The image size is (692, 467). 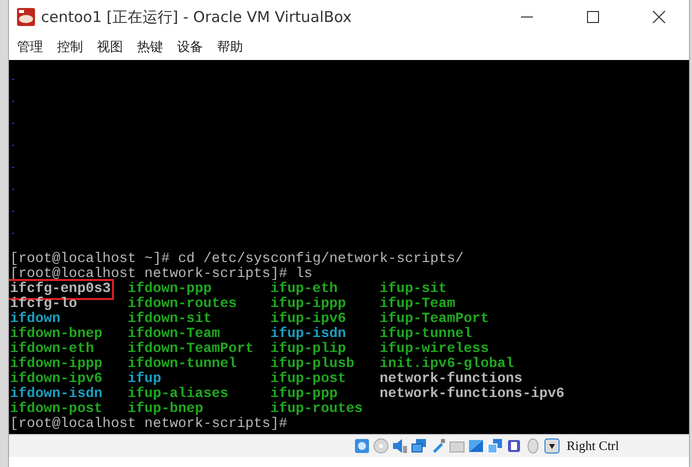 I want to click on arrow-down-icon, so click(x=552, y=446).